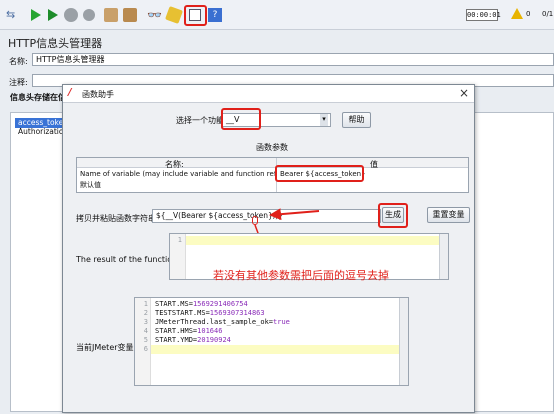 Image resolution: width=554 pixels, height=414 pixels. Describe the element at coordinates (293, 59) in the screenshot. I see `name-field: HTTP信息头管理器` at that location.